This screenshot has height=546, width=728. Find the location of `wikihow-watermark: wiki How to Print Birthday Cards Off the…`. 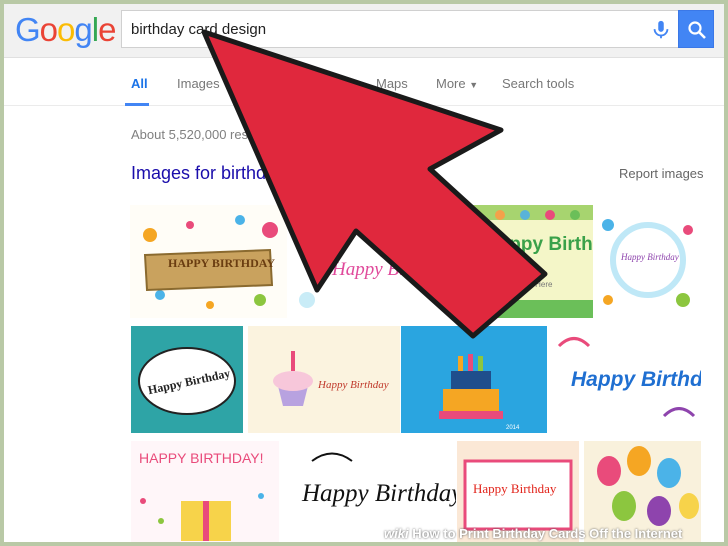

wikihow-watermark: wiki How to Print Birthday Cards Off the… is located at coordinates (533, 533).